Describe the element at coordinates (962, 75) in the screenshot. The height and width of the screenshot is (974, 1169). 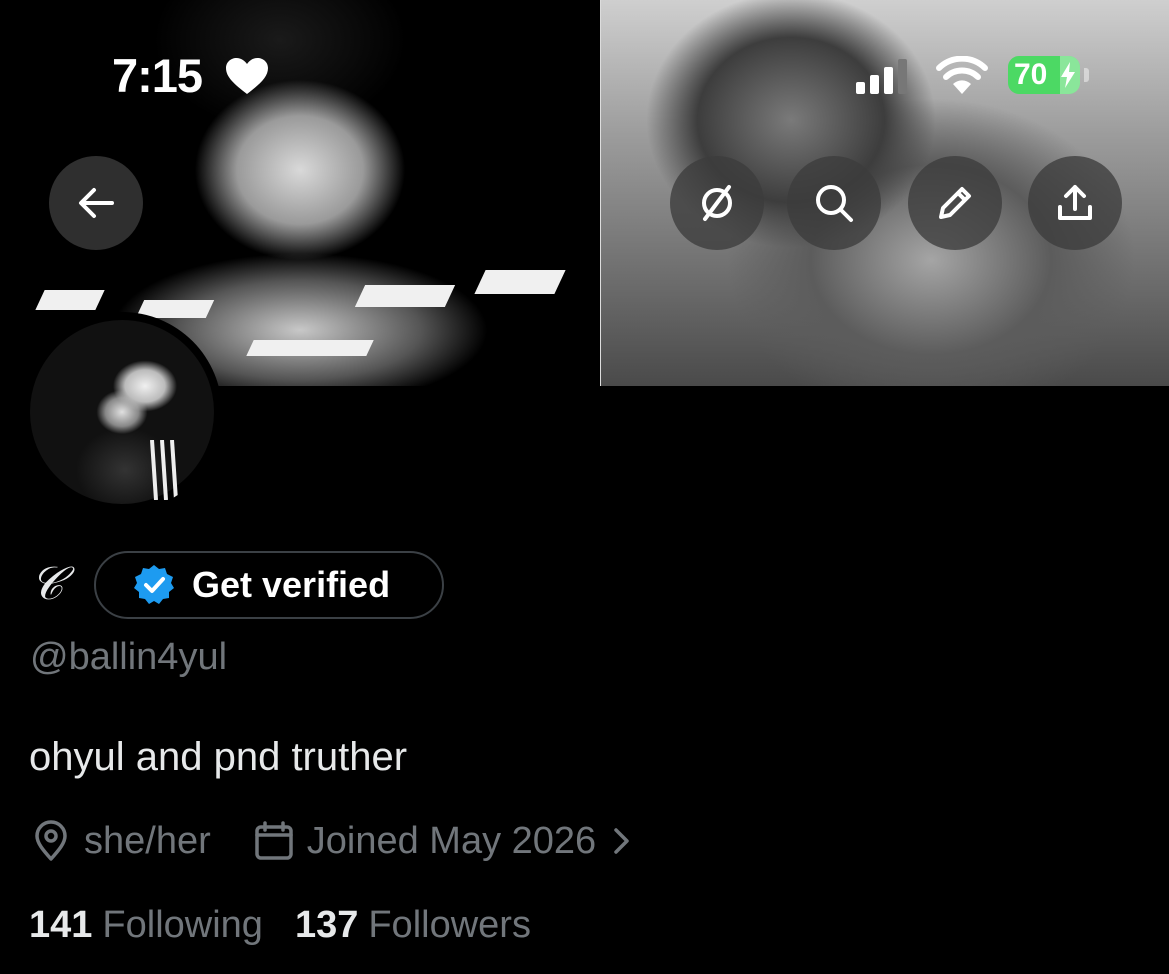
I see `wifi-icon` at that location.